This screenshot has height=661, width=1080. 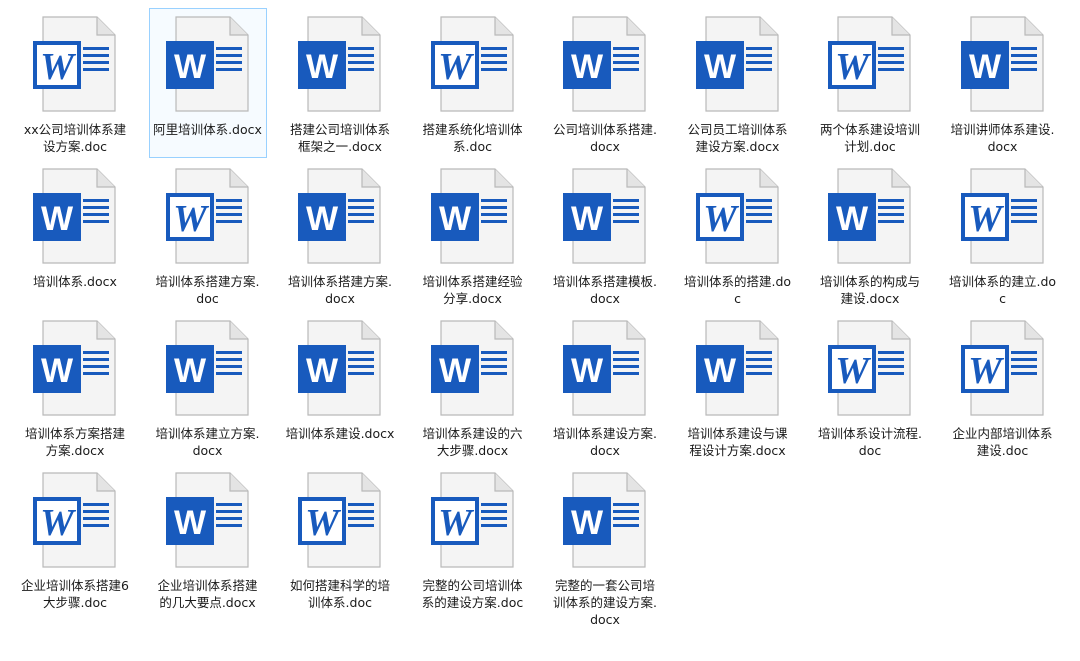 I want to click on file-name-label: 培训讲师体系建设.docx, so click(x=1002, y=138).